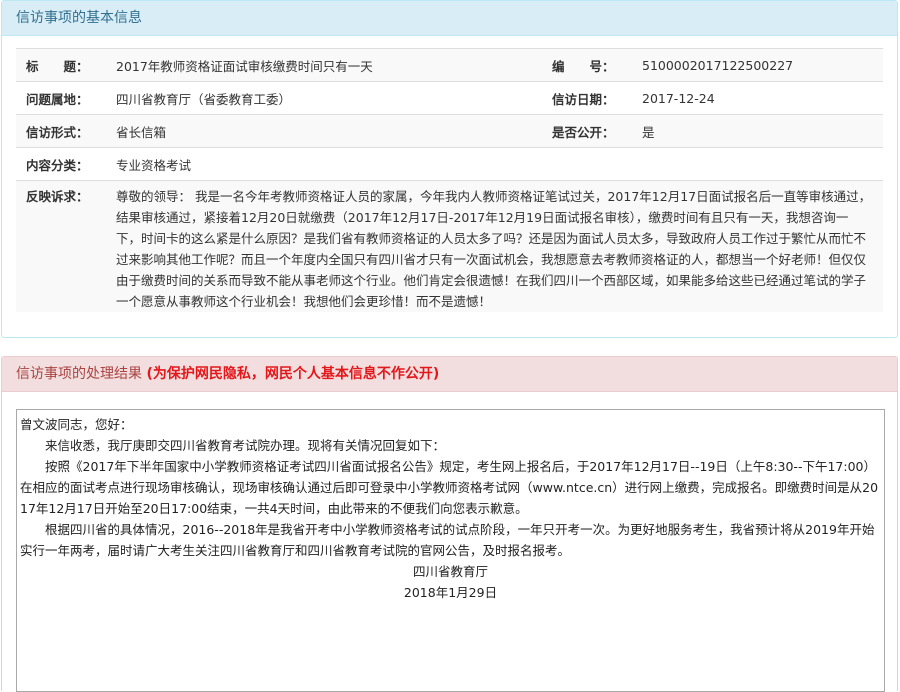 This screenshot has width=900, height=692. Describe the element at coordinates (61, 164) in the screenshot. I see `category-label: 内容分类：` at that location.